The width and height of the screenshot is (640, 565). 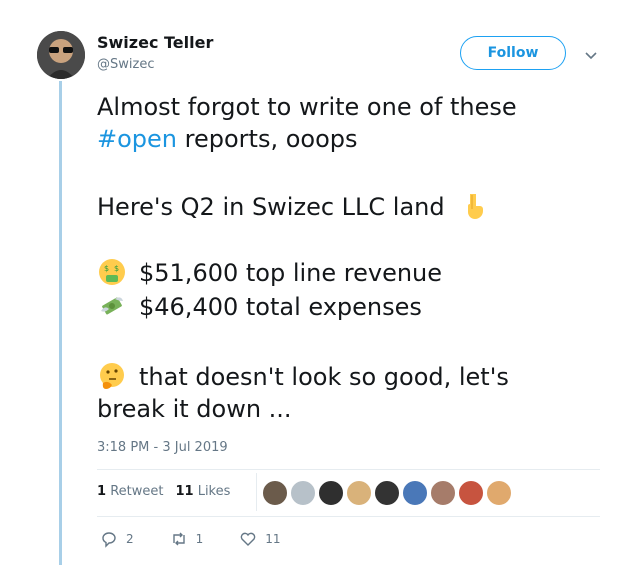 What do you see at coordinates (117, 539) in the screenshot?
I see `reply-button: 2` at bounding box center [117, 539].